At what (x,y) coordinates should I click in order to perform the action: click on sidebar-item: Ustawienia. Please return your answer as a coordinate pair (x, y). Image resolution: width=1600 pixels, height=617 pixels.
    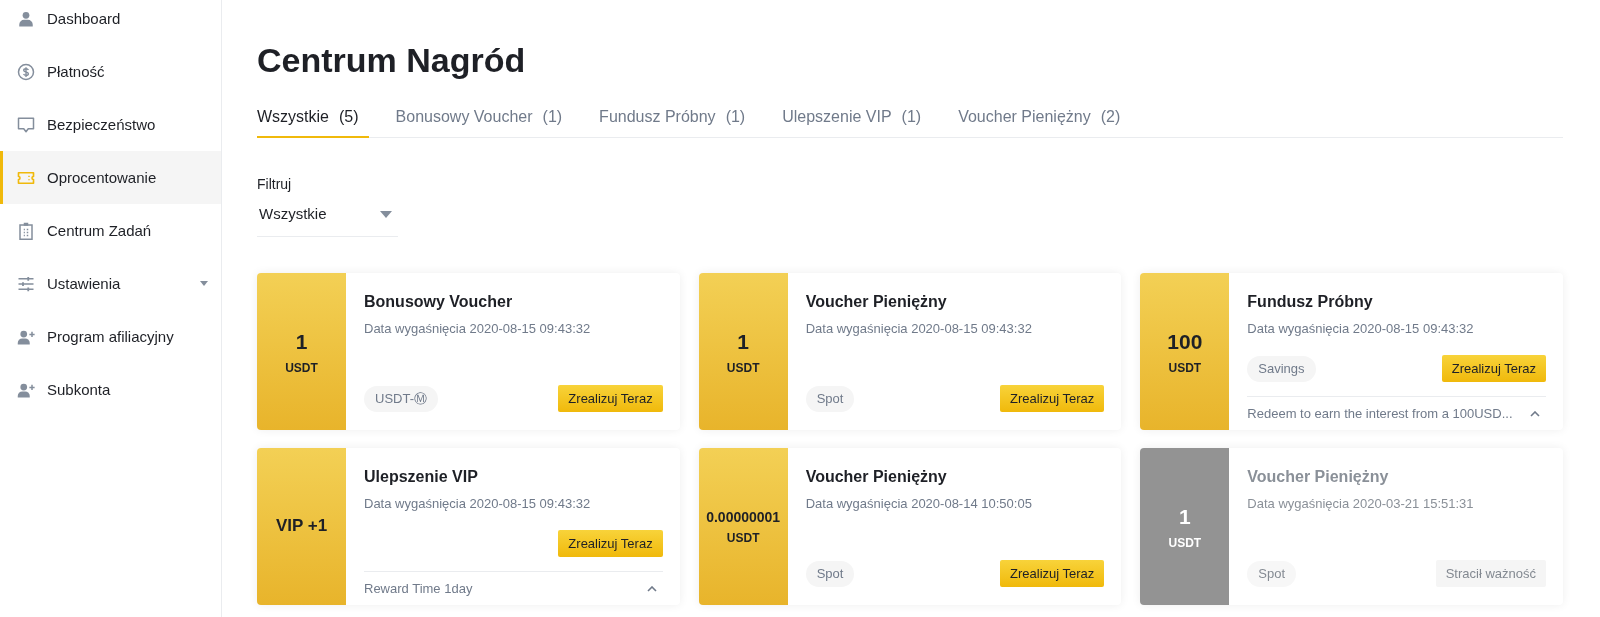
    Looking at the image, I should click on (110, 283).